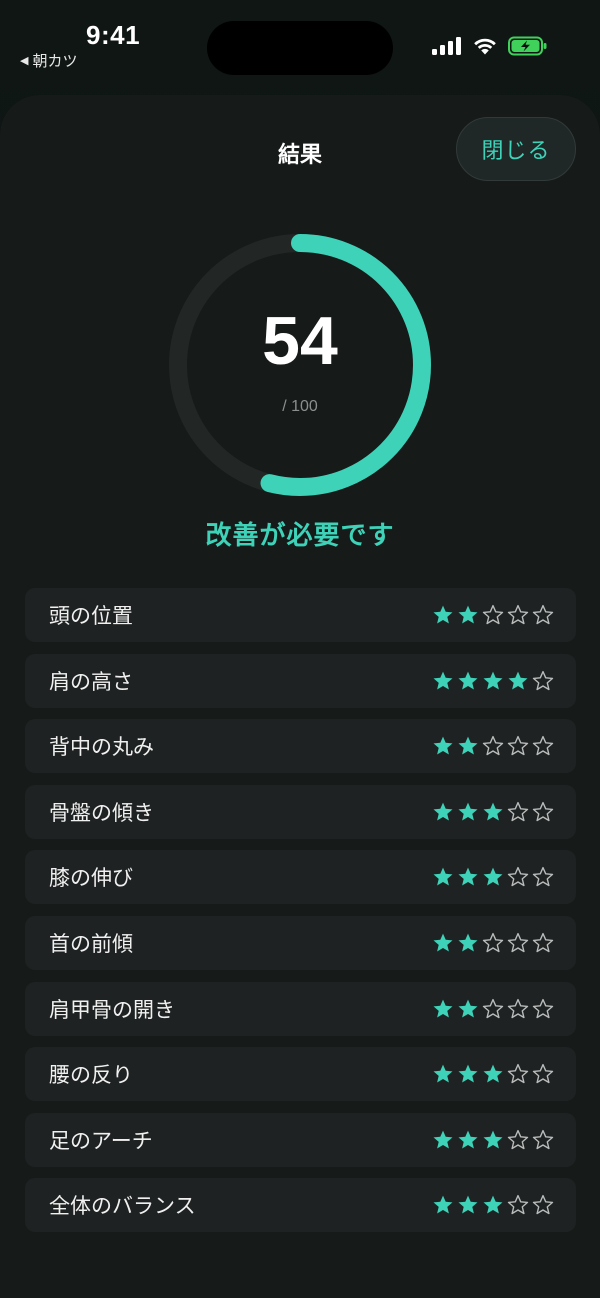 Image resolution: width=600 pixels, height=1298 pixels. Describe the element at coordinates (101, 812) in the screenshot. I see `metric-label: 骨盤の傾き` at that location.